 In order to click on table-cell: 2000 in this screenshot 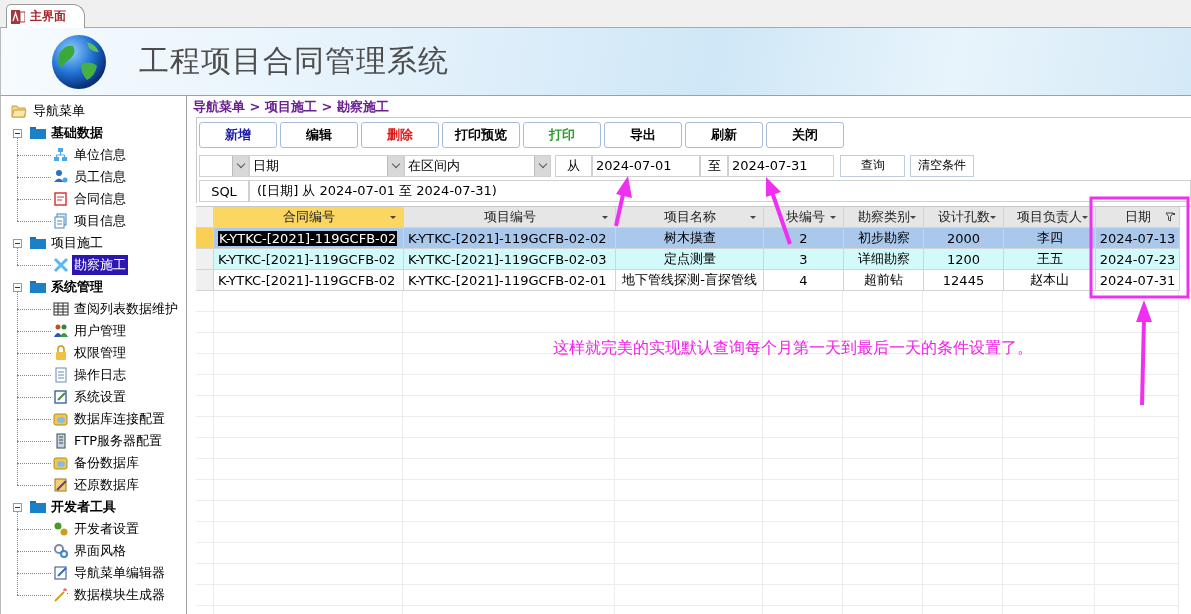, I will do `click(964, 238)`.